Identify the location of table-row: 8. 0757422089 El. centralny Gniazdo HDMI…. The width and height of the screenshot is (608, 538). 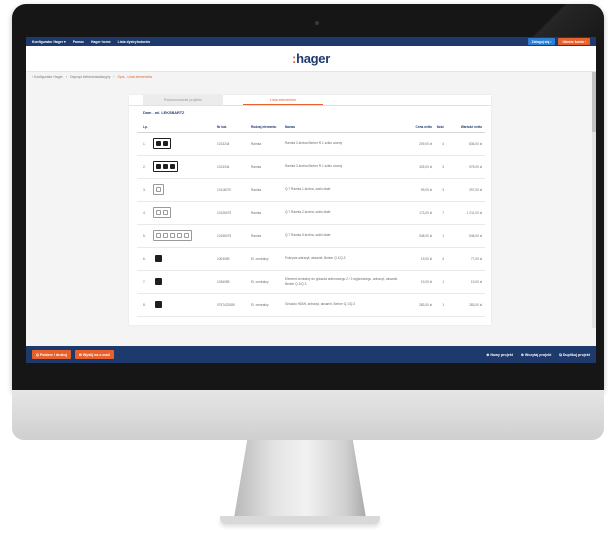
(311, 305).